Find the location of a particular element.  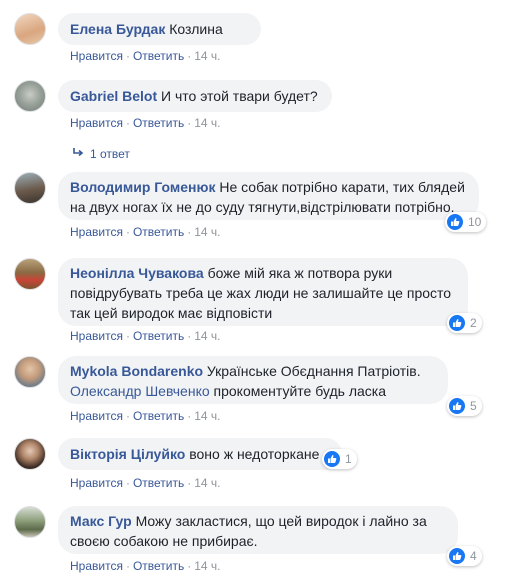

comment-author: Макс Гур is located at coordinates (101, 521).